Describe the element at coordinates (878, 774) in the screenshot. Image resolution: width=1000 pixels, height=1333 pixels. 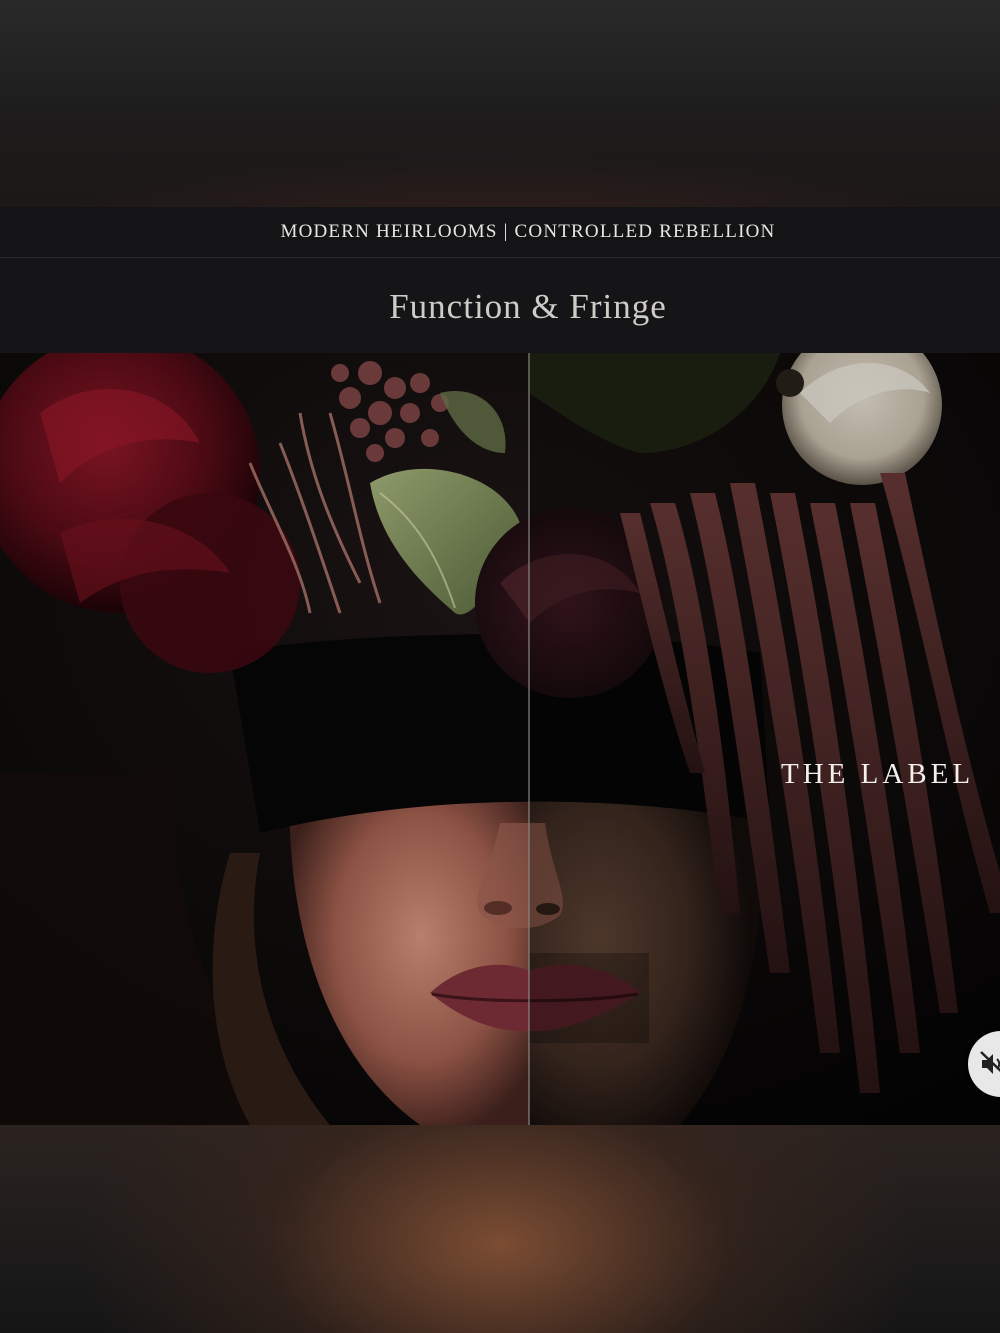
I see `the-label-overlay: THE LABEL` at that location.